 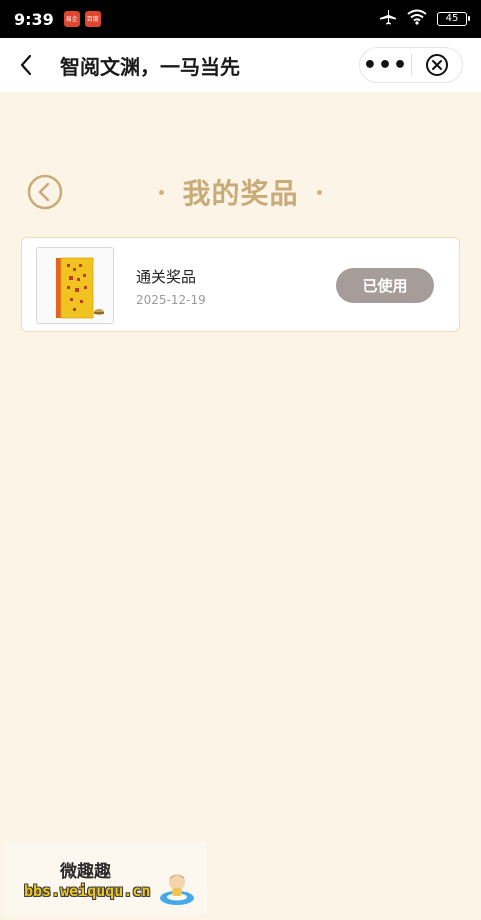 I want to click on nav-title: 智阅文渊，一马当先, so click(x=150, y=66).